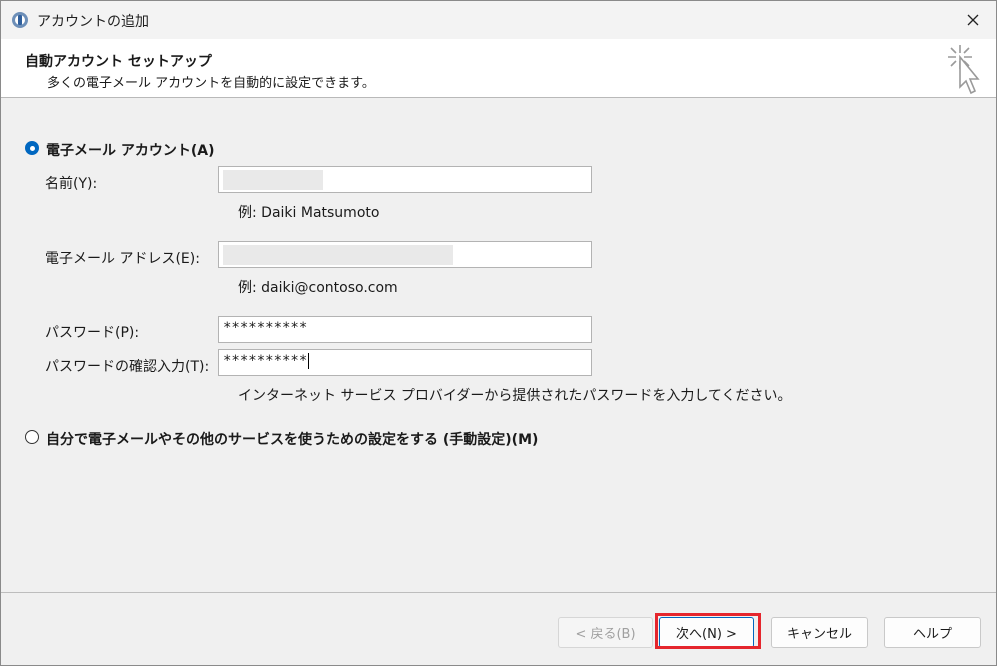 The image size is (997, 666). What do you see at coordinates (118, 62) in the screenshot?
I see `header-title: 自動アカウント セットアップ` at bounding box center [118, 62].